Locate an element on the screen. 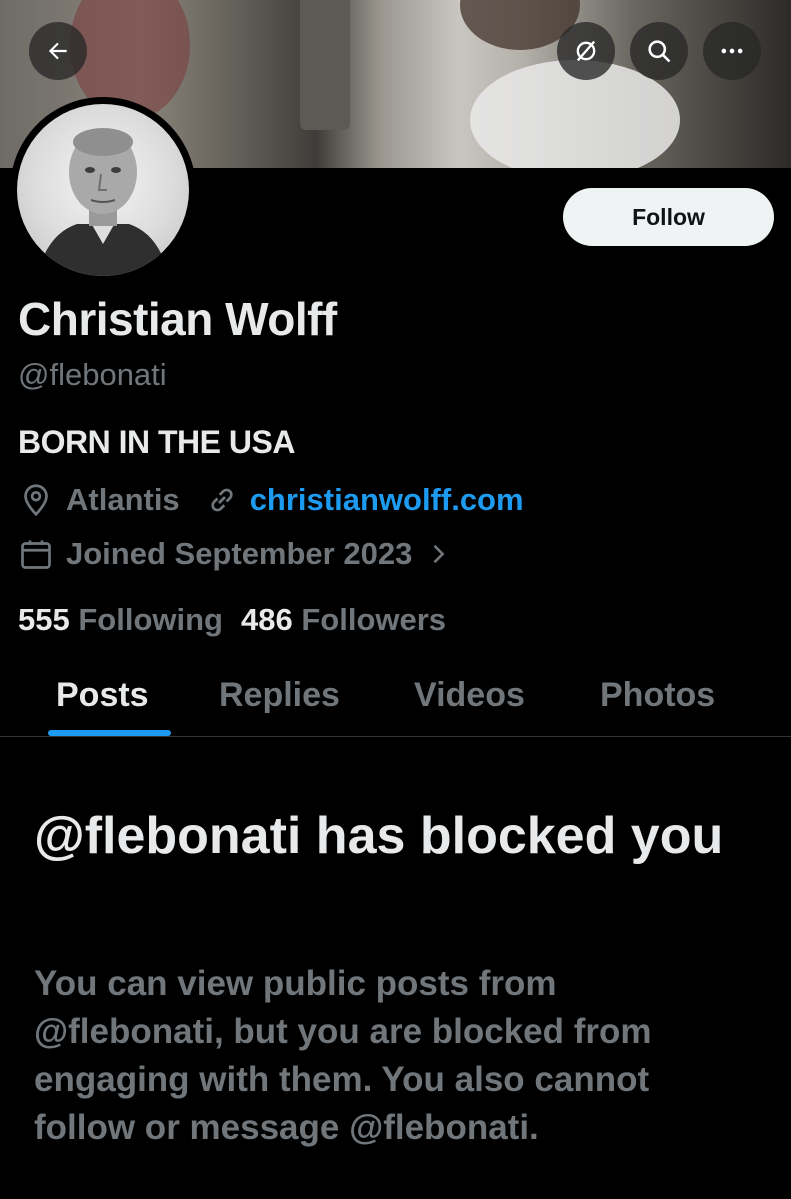 The height and width of the screenshot is (1199, 791). profile-bio: BORN IN THE USA is located at coordinates (156, 442).